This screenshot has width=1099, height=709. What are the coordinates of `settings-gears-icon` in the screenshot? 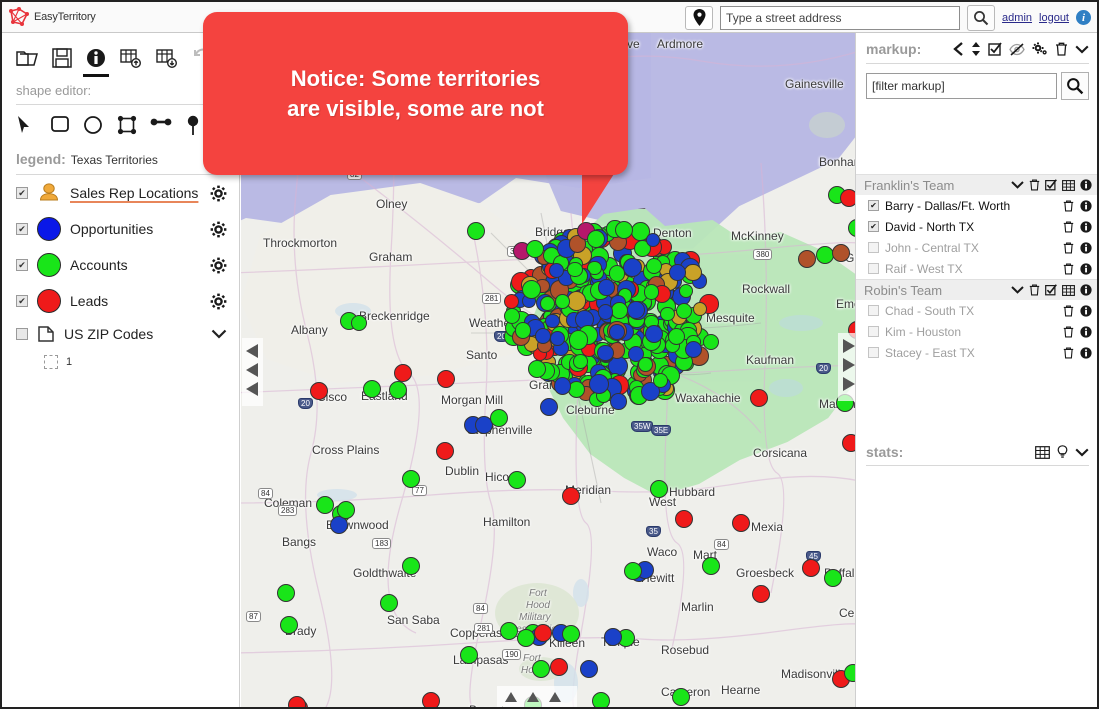 It's located at (1040, 49).